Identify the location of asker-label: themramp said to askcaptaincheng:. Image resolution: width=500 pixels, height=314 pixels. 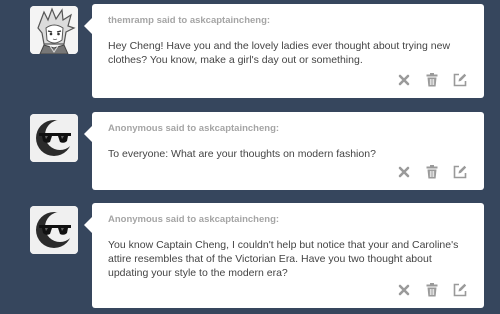
(189, 20).